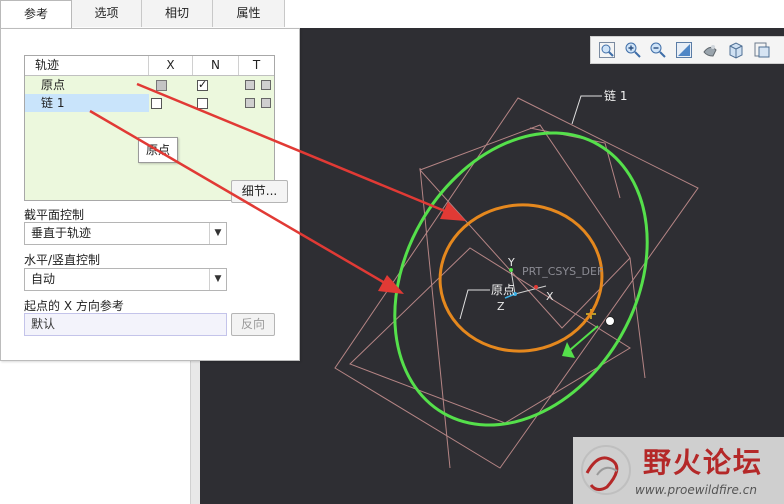 The image size is (784, 504). I want to click on chain-callout-label: 链 1, so click(615, 95).